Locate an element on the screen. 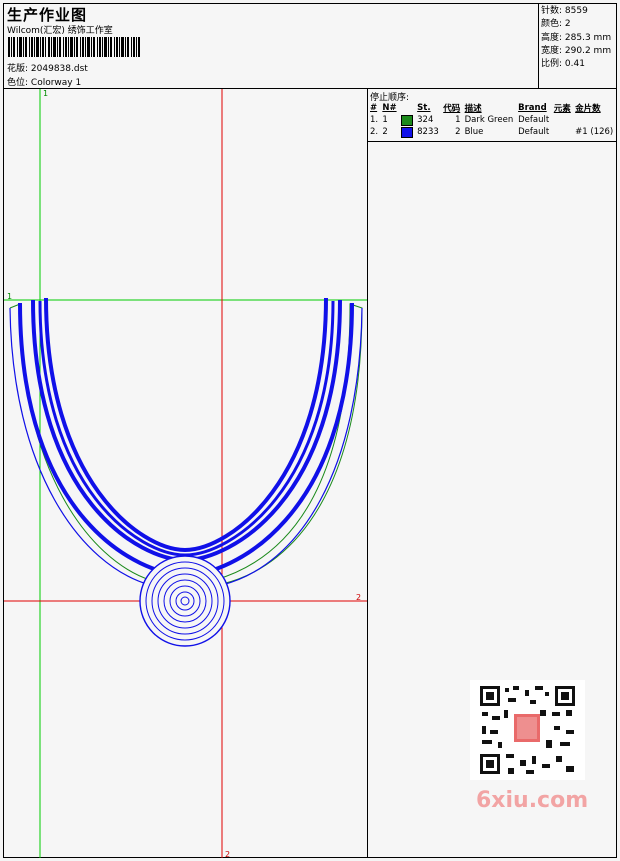 Image resolution: width=620 pixels, height=861 pixels. guide-label-h2: 2 is located at coordinates (358, 597).